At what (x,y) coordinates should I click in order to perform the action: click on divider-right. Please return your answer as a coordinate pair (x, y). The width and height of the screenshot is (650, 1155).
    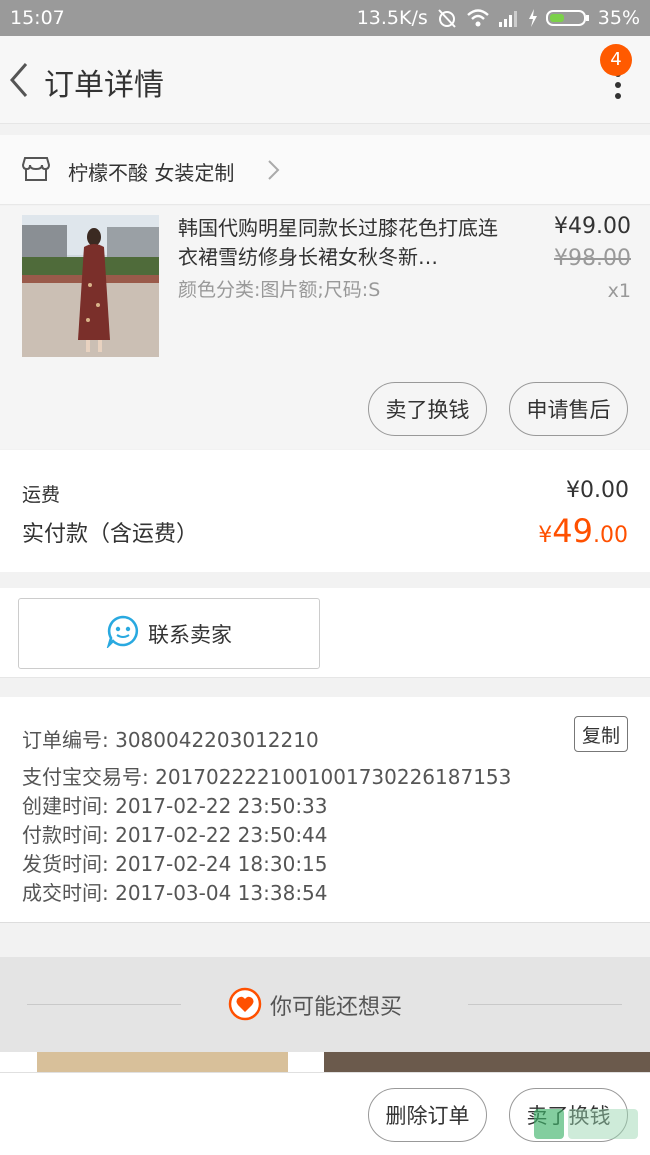
    Looking at the image, I should click on (545, 1004).